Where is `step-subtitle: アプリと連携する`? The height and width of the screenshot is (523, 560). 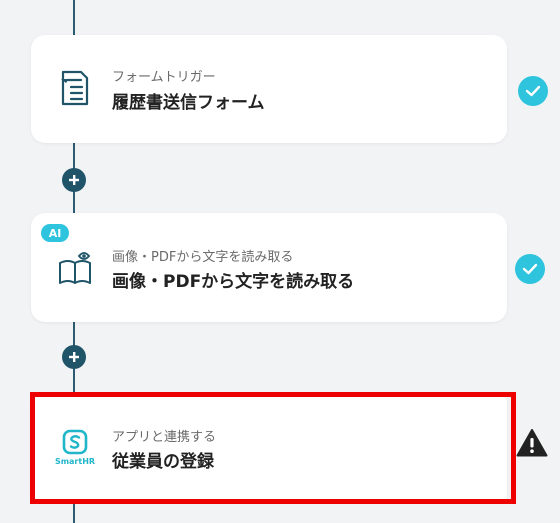 step-subtitle: アプリと連携する is located at coordinates (164, 437).